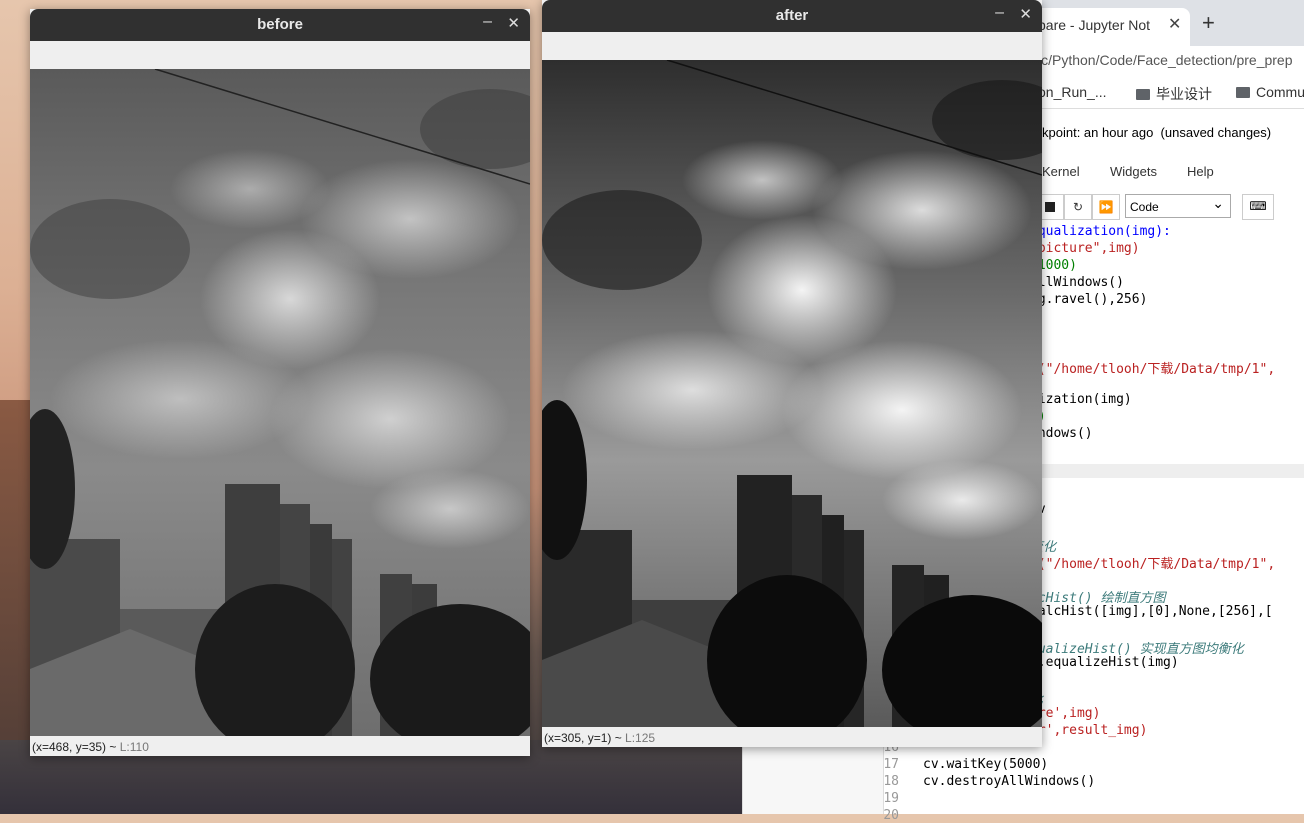 This screenshot has width=1304, height=823. I want to click on keyboard-icon: ⌨, so click(1258, 206).